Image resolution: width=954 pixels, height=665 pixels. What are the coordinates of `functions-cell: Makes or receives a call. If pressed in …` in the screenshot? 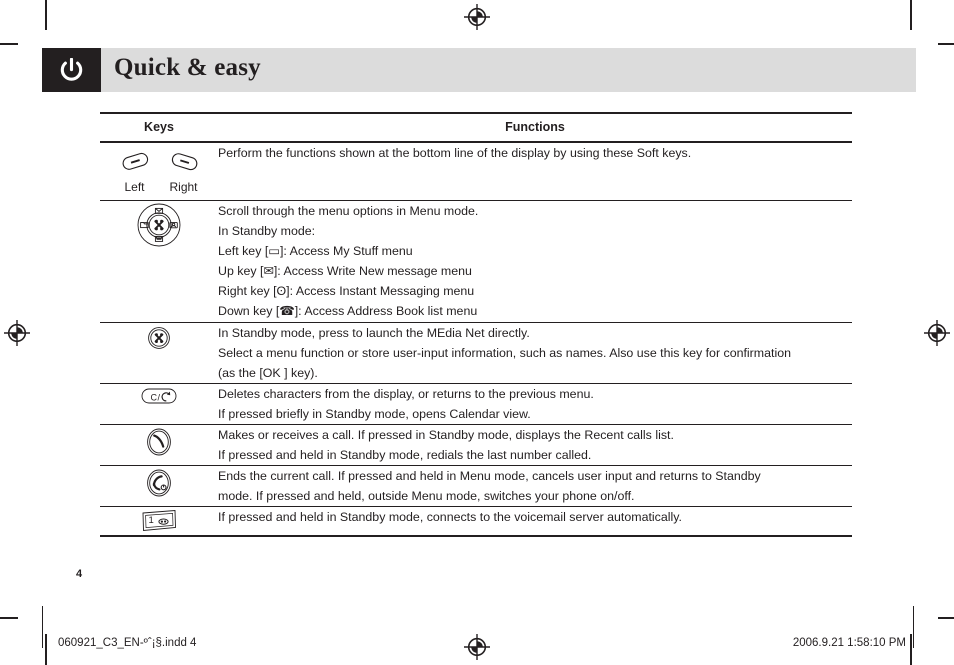 It's located at (535, 445).